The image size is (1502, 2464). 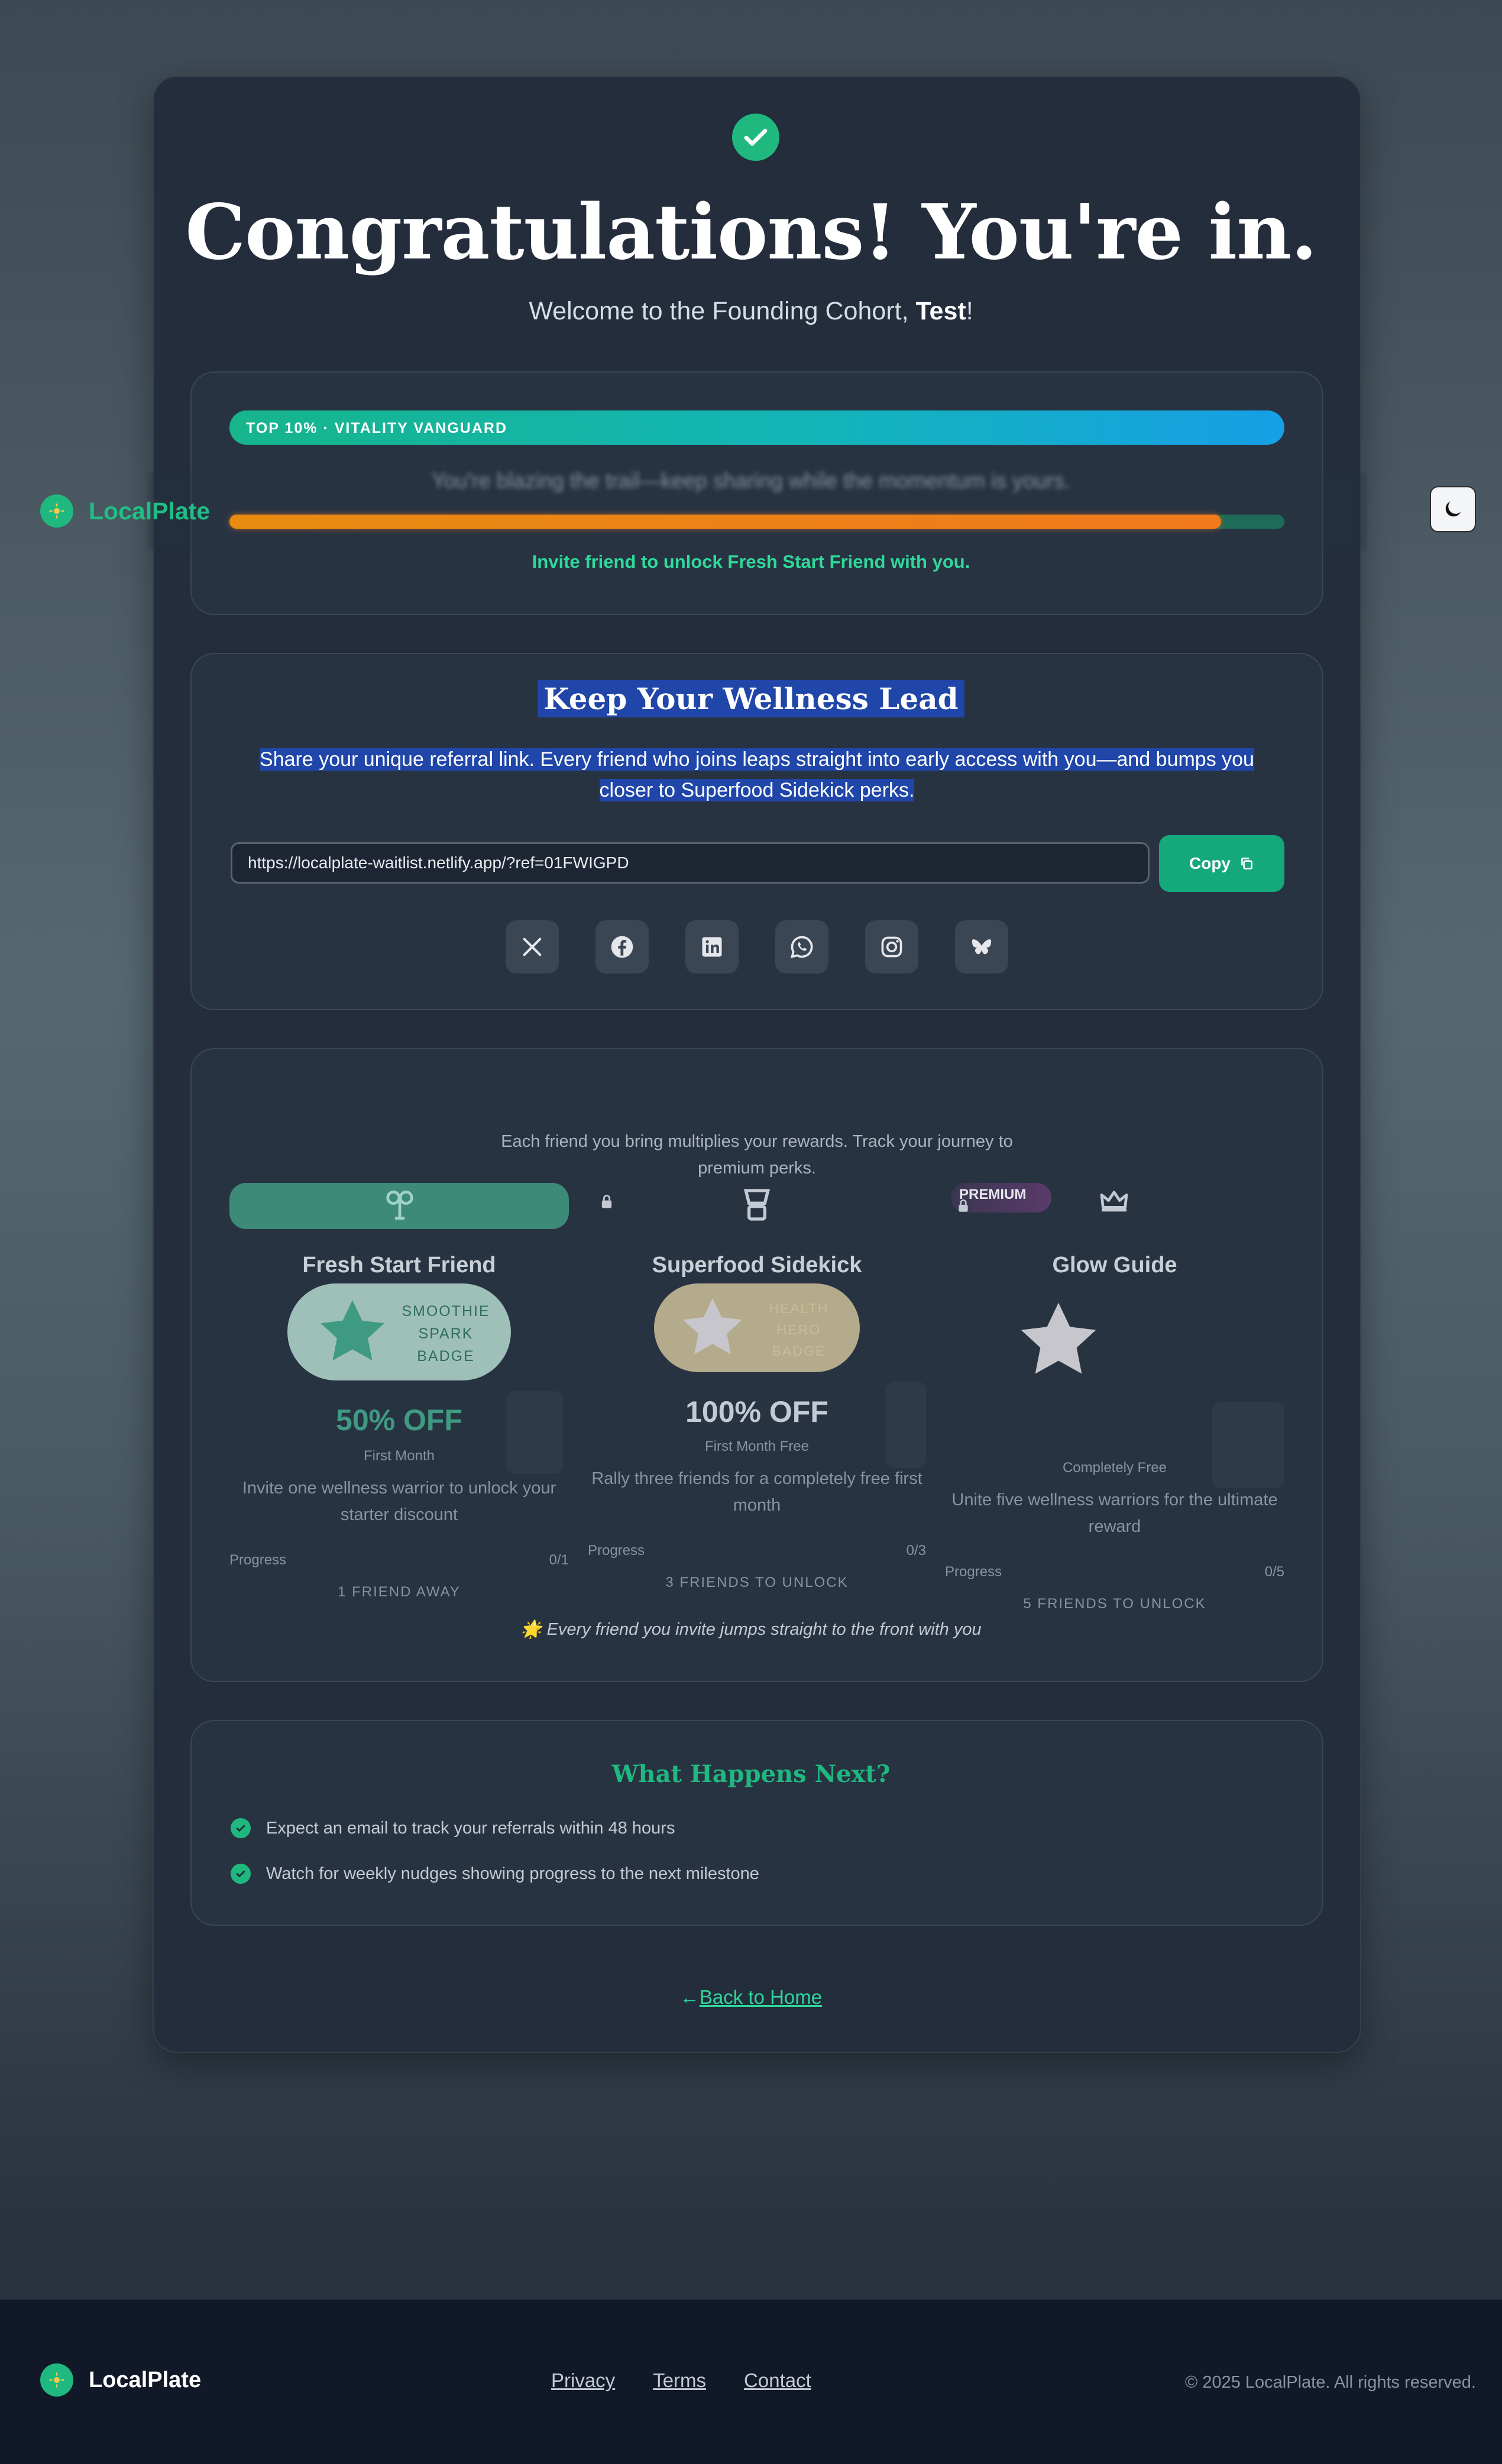 What do you see at coordinates (1274, 1572) in the screenshot?
I see `reward-progress-value: 0/5` at bounding box center [1274, 1572].